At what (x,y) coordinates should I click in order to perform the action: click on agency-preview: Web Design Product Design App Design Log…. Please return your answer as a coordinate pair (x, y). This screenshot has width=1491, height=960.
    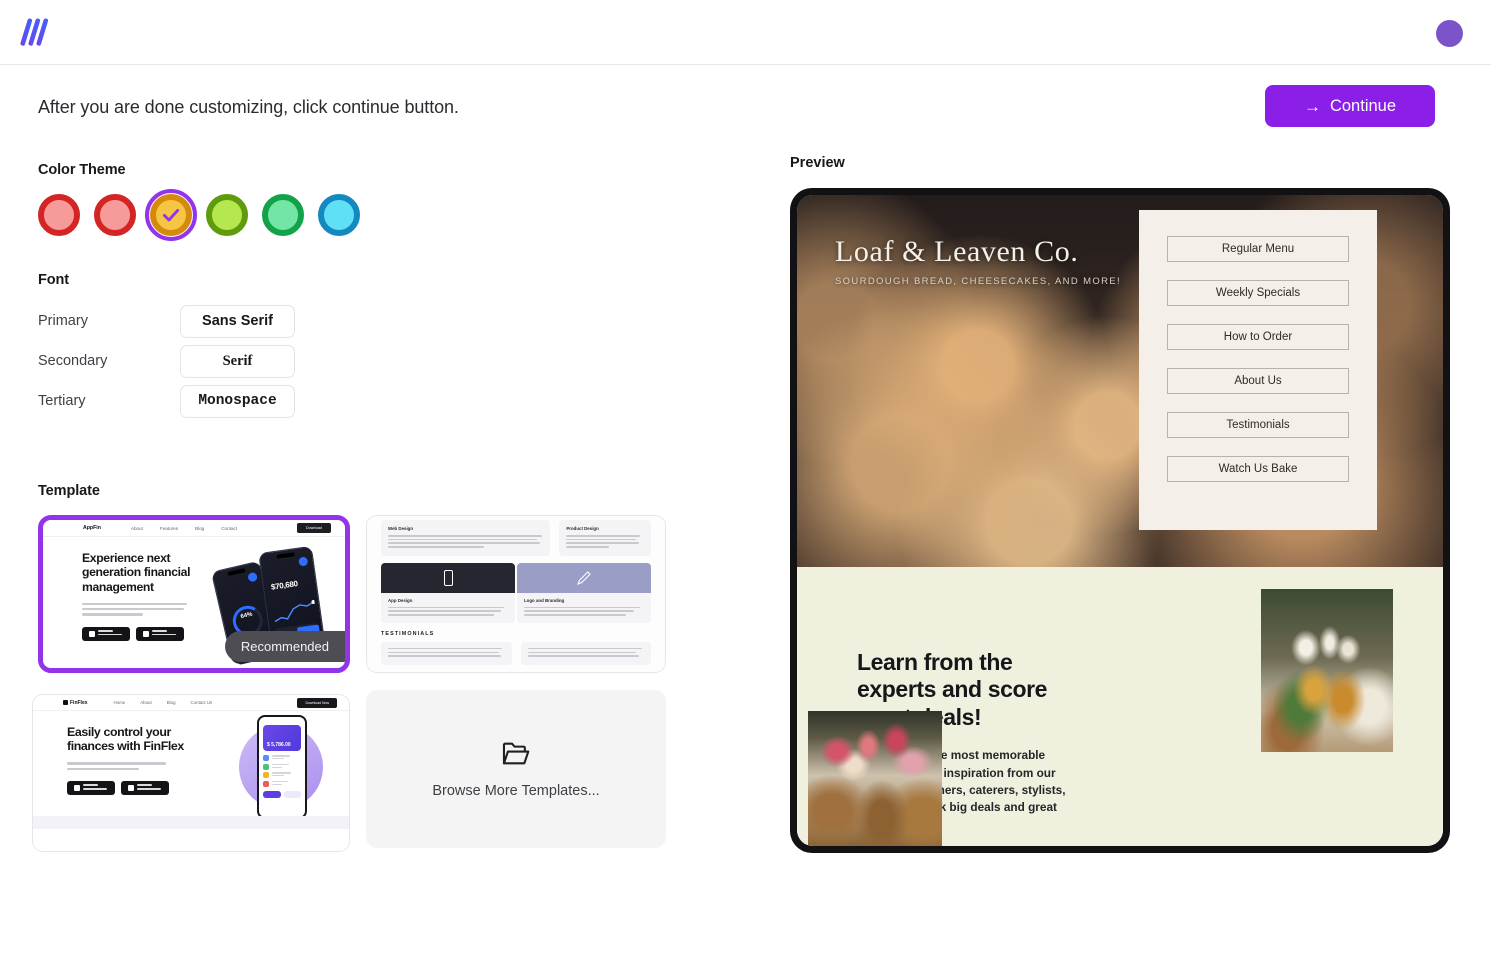
    Looking at the image, I should click on (516, 594).